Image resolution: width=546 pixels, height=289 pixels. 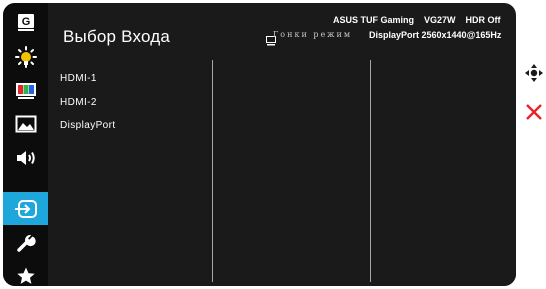 I want to click on input-list: HDMI-1 HDMI-2 DisplayPort, so click(x=88, y=102).